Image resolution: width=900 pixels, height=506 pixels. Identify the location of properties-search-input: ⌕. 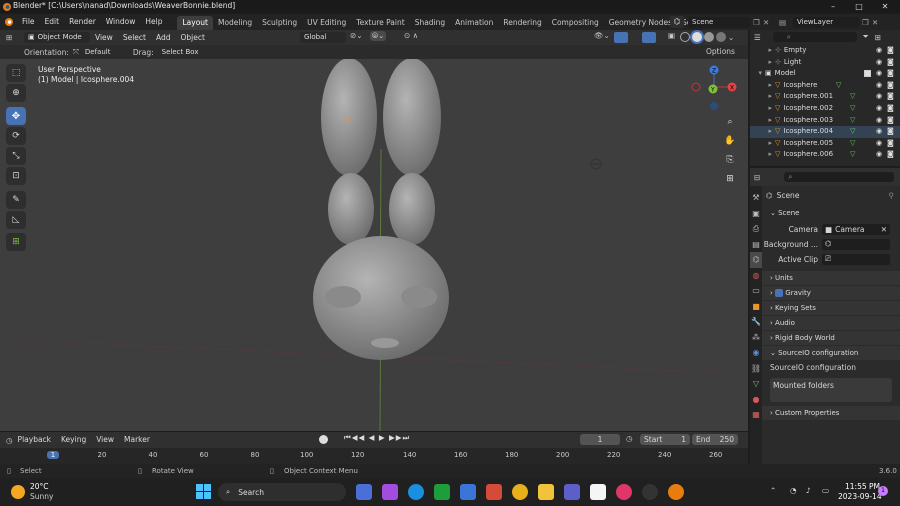
(839, 177).